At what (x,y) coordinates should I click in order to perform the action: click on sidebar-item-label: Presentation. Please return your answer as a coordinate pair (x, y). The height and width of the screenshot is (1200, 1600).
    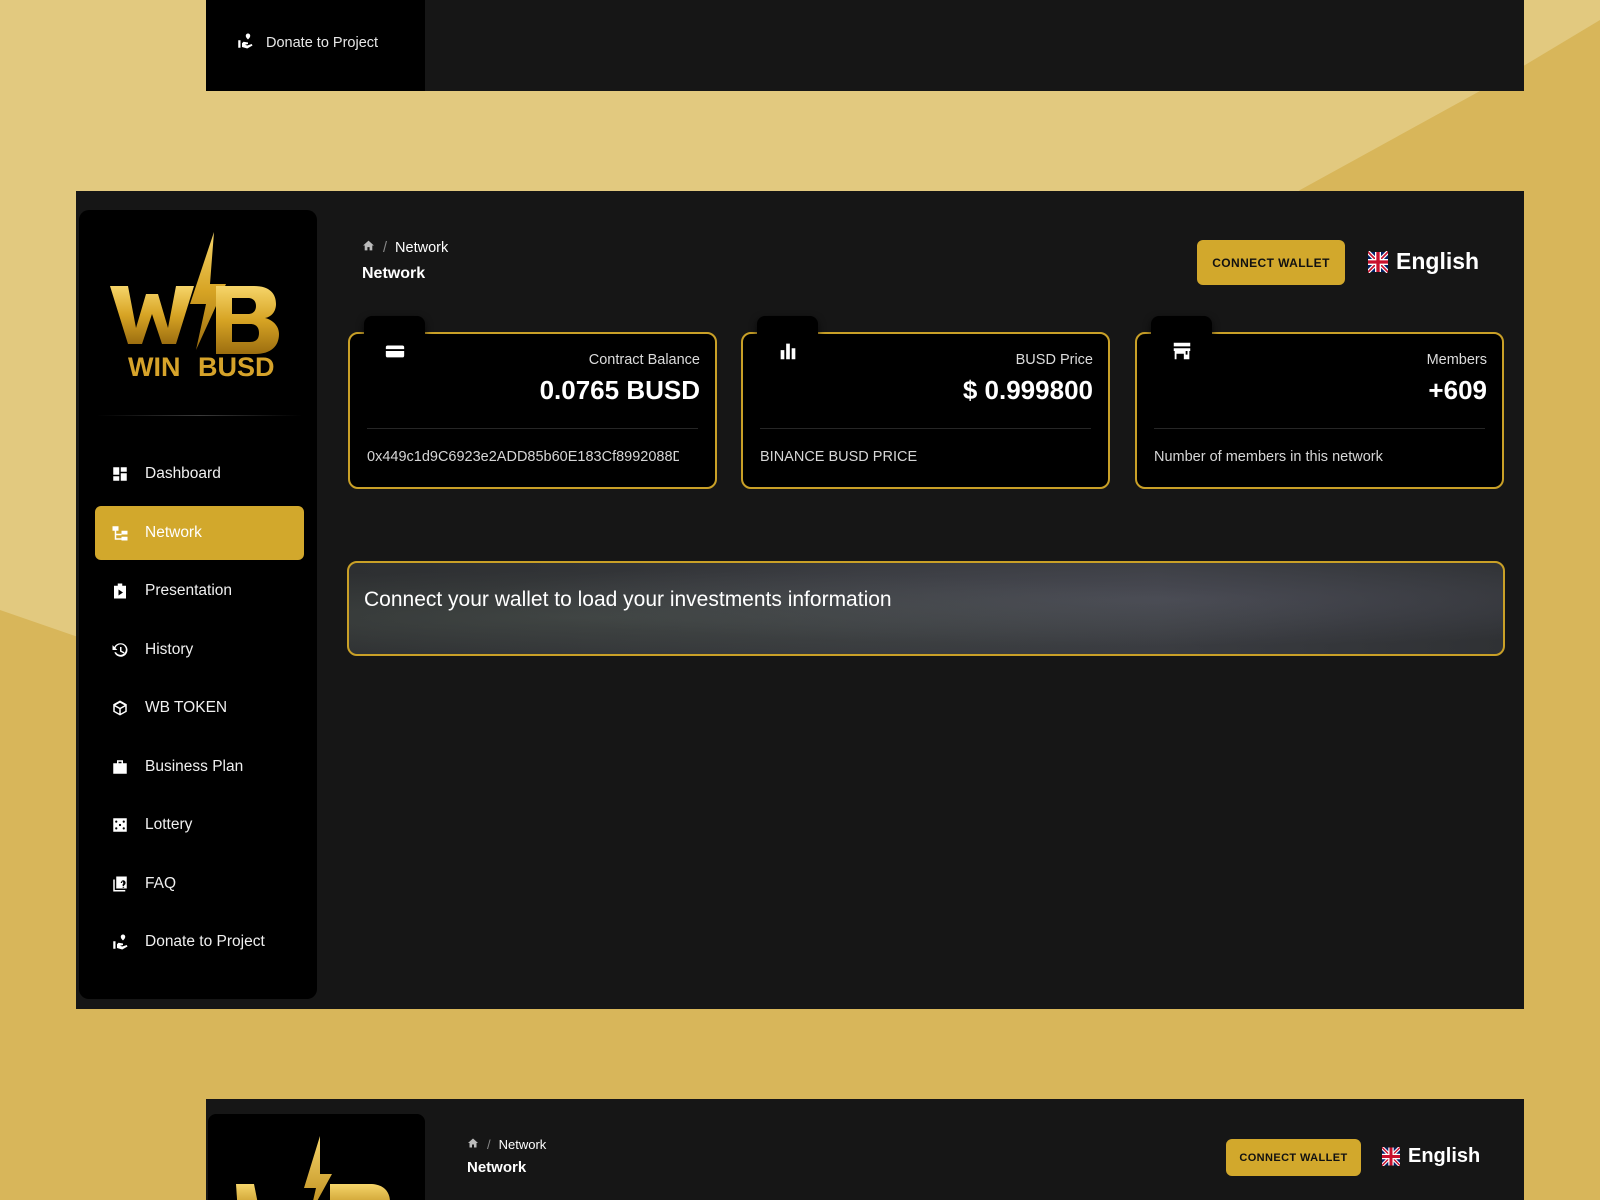
    Looking at the image, I should click on (189, 590).